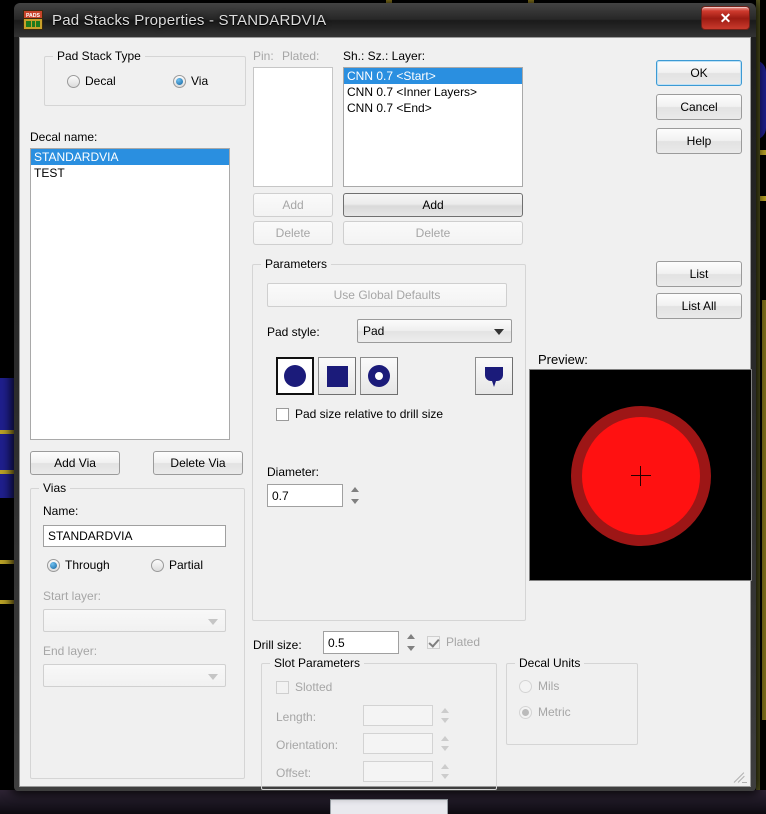 This screenshot has width=766, height=814. What do you see at coordinates (64, 137) in the screenshot?
I see `decal-name-label: Decal name:` at bounding box center [64, 137].